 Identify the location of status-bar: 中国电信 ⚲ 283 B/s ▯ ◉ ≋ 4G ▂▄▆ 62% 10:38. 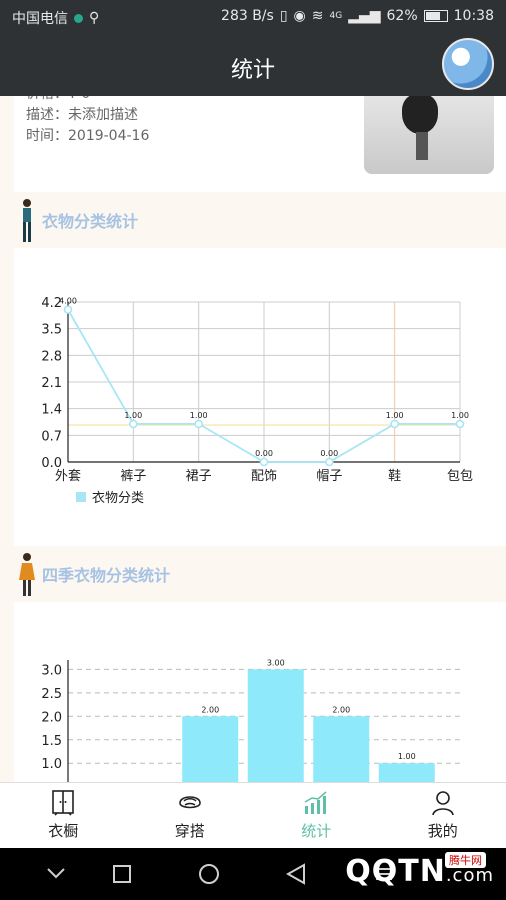
(253, 17).